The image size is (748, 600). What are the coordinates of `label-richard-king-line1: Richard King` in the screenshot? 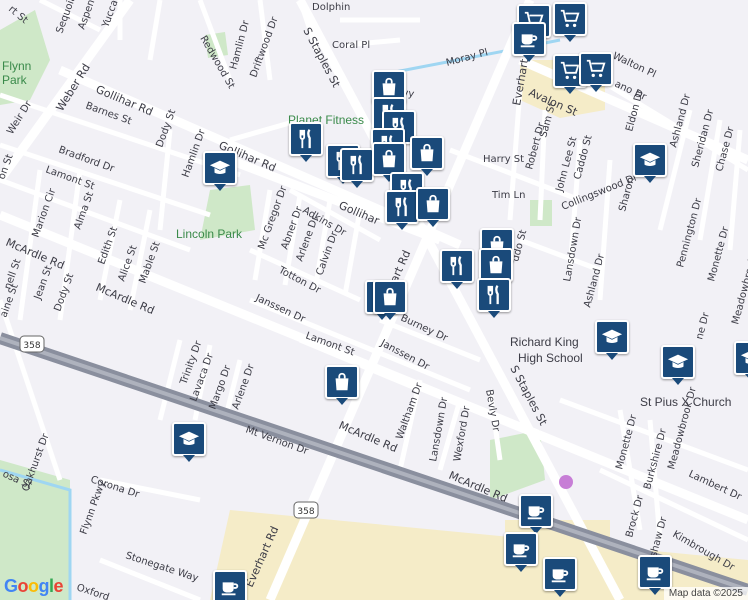 It's located at (544, 342).